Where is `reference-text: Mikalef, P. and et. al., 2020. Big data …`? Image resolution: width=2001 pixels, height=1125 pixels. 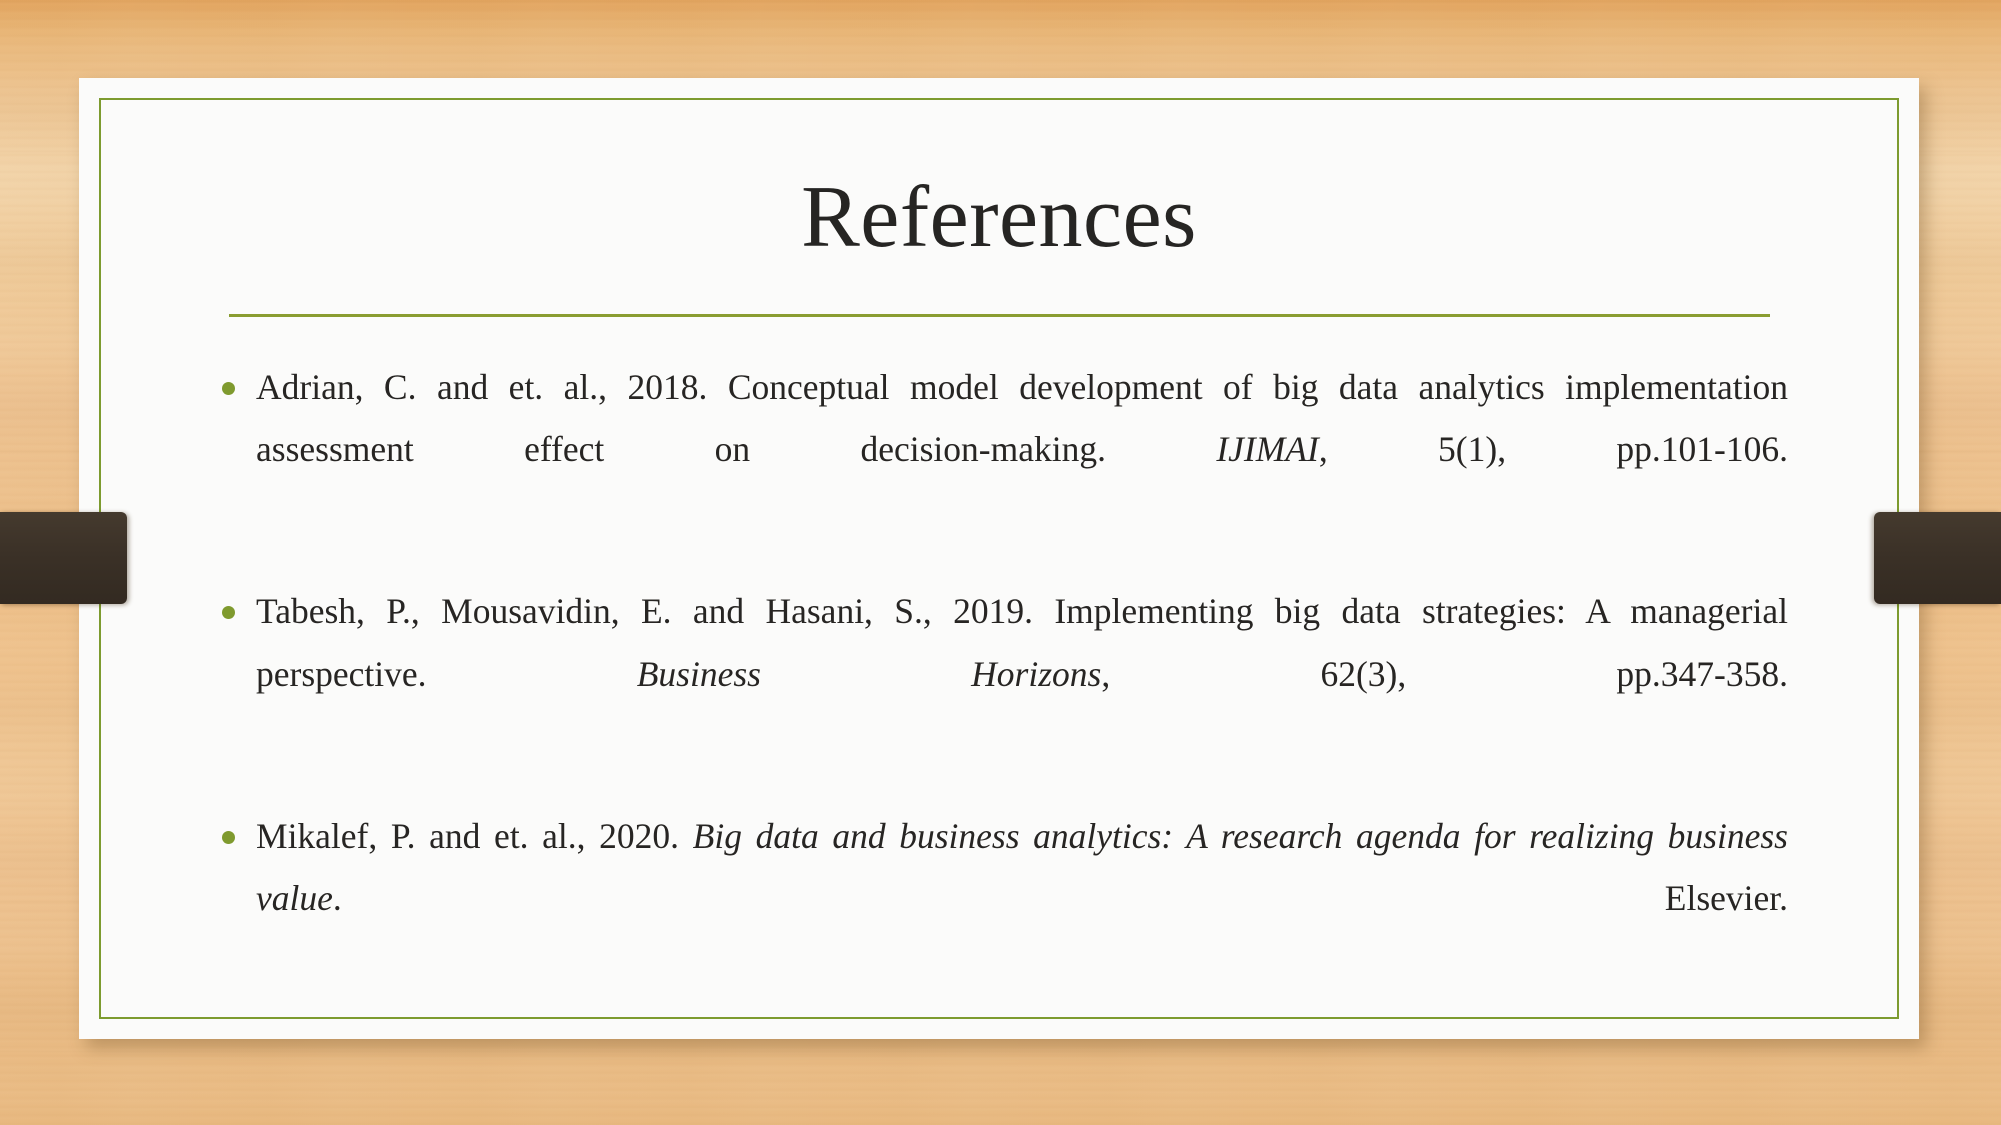 reference-text: Mikalef, P. and et. al., 2020. Big data … is located at coordinates (1022, 898).